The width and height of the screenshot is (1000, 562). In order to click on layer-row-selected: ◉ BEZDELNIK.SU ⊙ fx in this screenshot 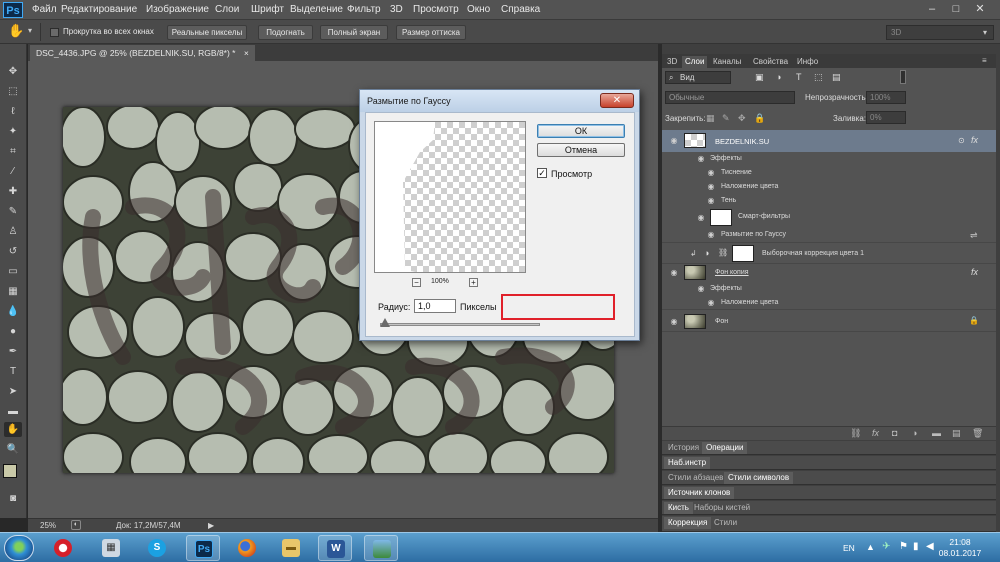, I will do `click(829, 141)`.